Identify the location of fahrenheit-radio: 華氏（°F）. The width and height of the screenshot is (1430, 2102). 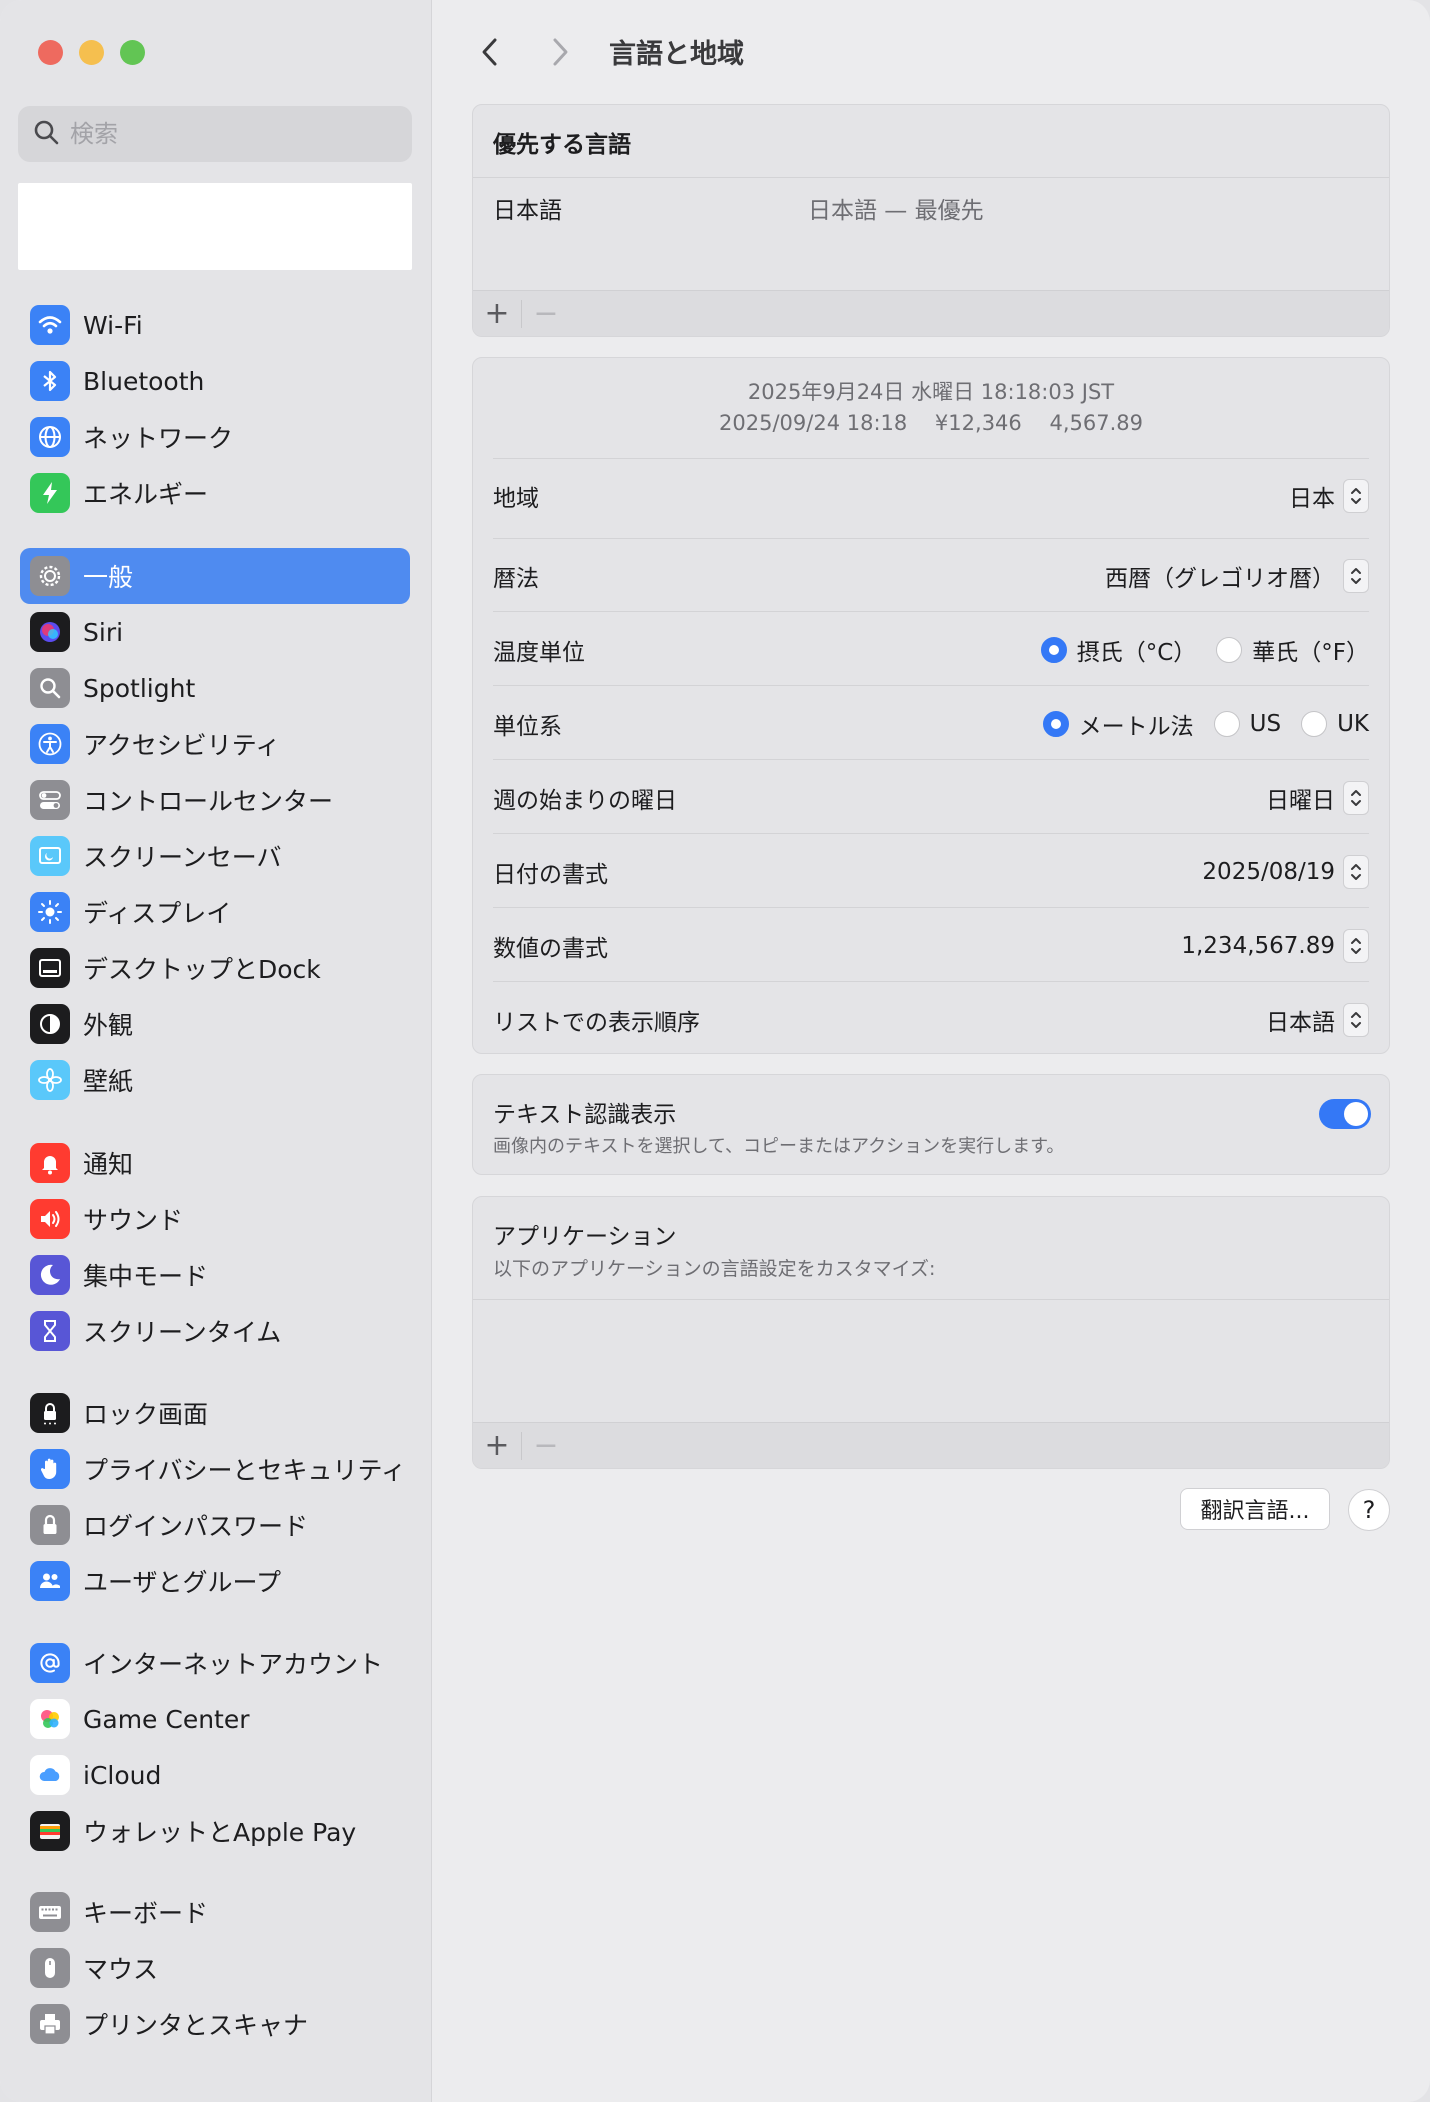
(1292, 650).